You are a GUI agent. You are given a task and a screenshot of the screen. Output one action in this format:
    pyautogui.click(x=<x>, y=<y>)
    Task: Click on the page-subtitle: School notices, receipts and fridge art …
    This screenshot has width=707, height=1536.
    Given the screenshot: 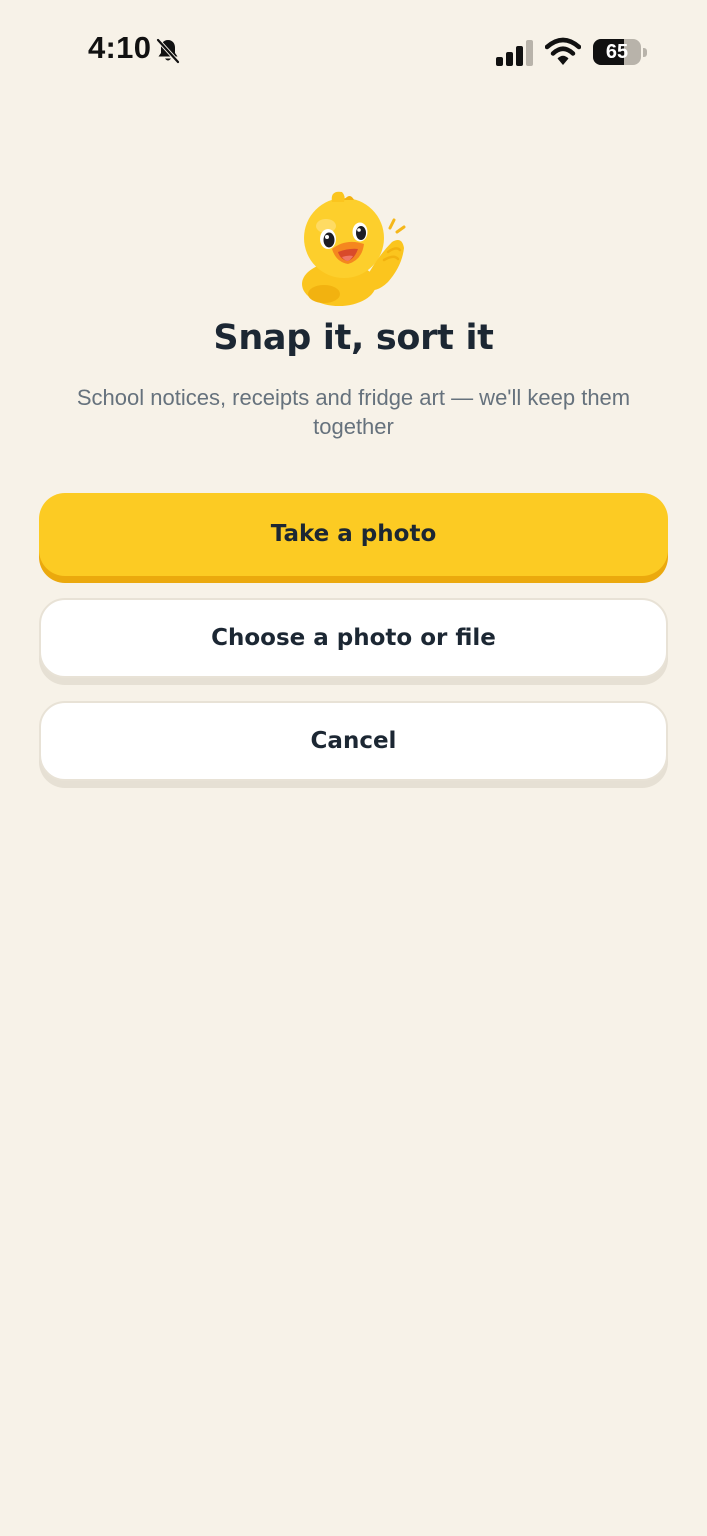 What is the action you would take?
    pyautogui.click(x=353, y=412)
    